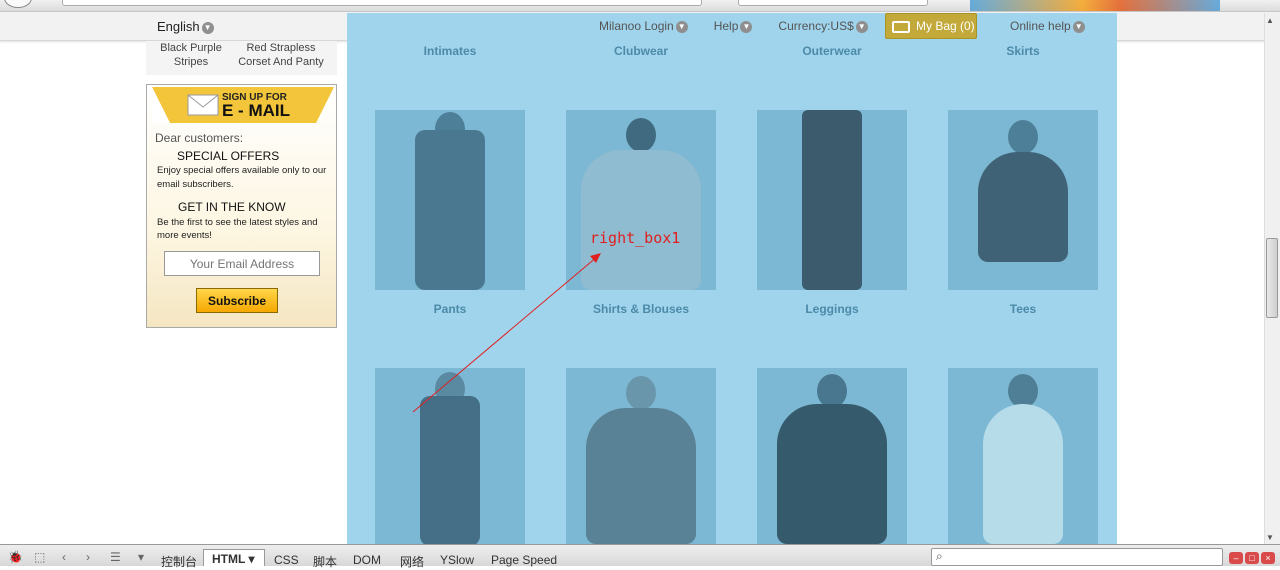 This screenshot has width=1280, height=570. Describe the element at coordinates (115, 557) in the screenshot. I see `list-icon: ☰` at that location.